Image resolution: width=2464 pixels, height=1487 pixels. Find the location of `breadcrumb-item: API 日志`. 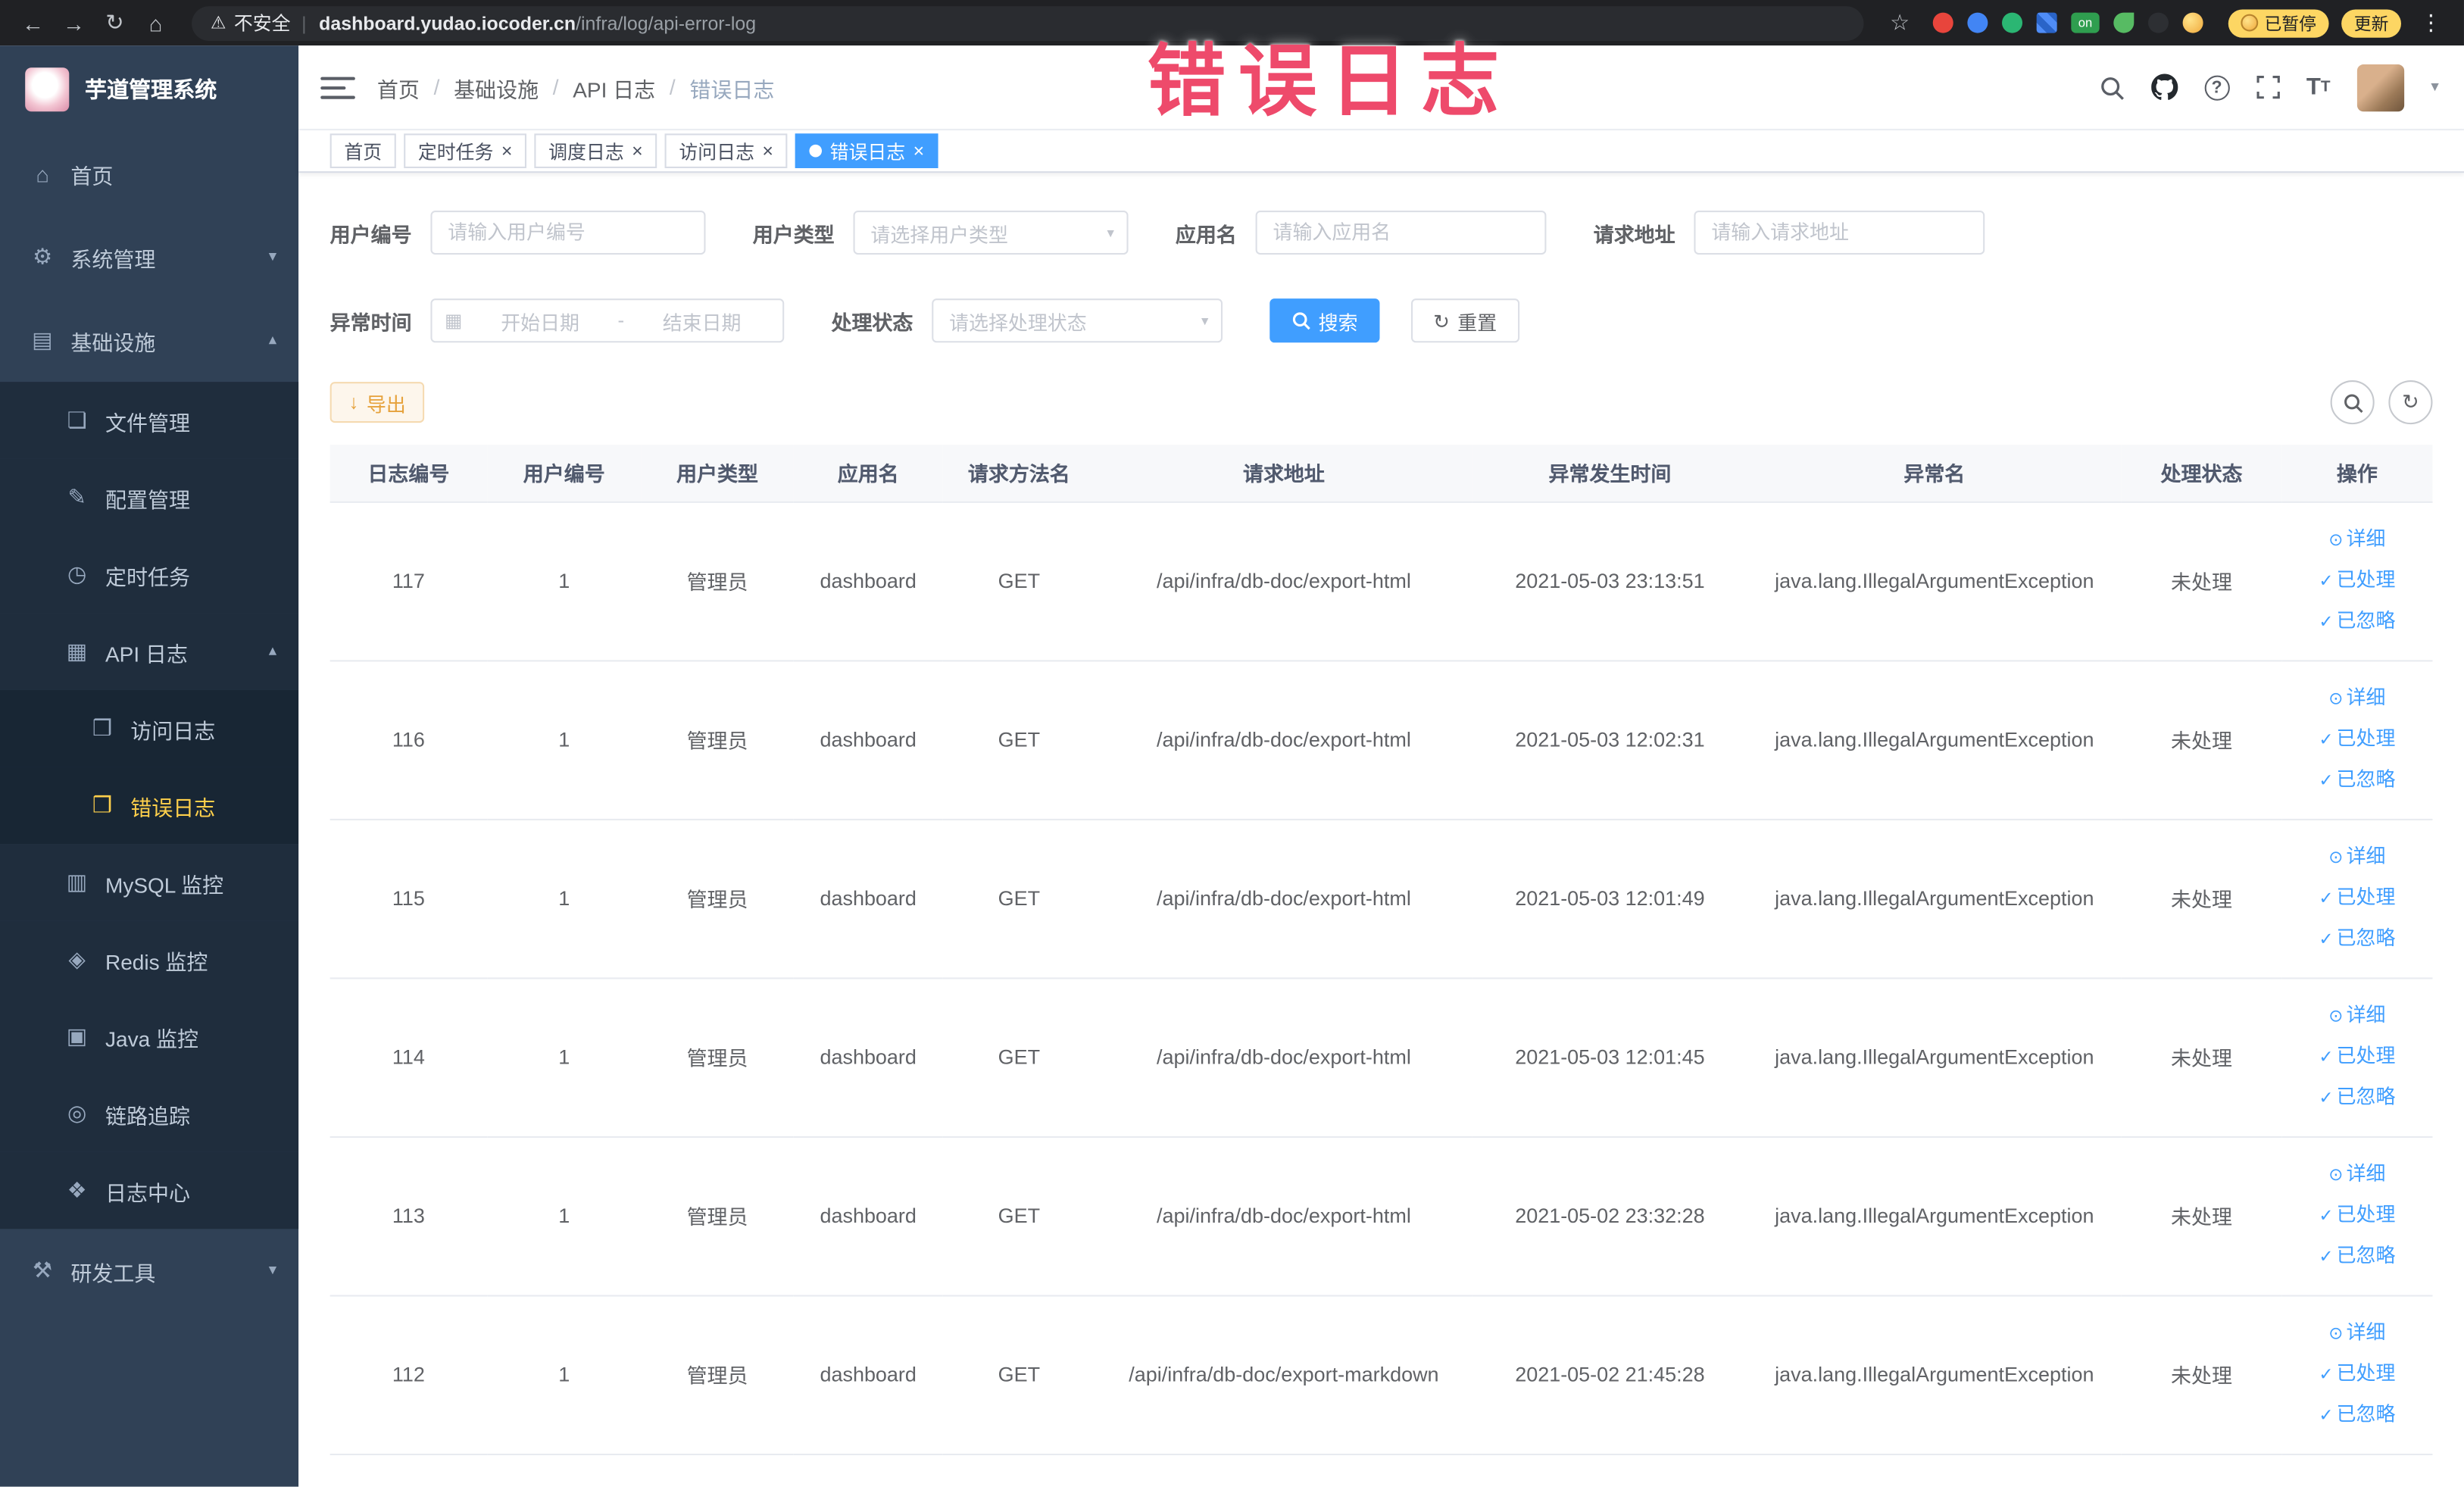

breadcrumb-item: API 日志 is located at coordinates (614, 86).